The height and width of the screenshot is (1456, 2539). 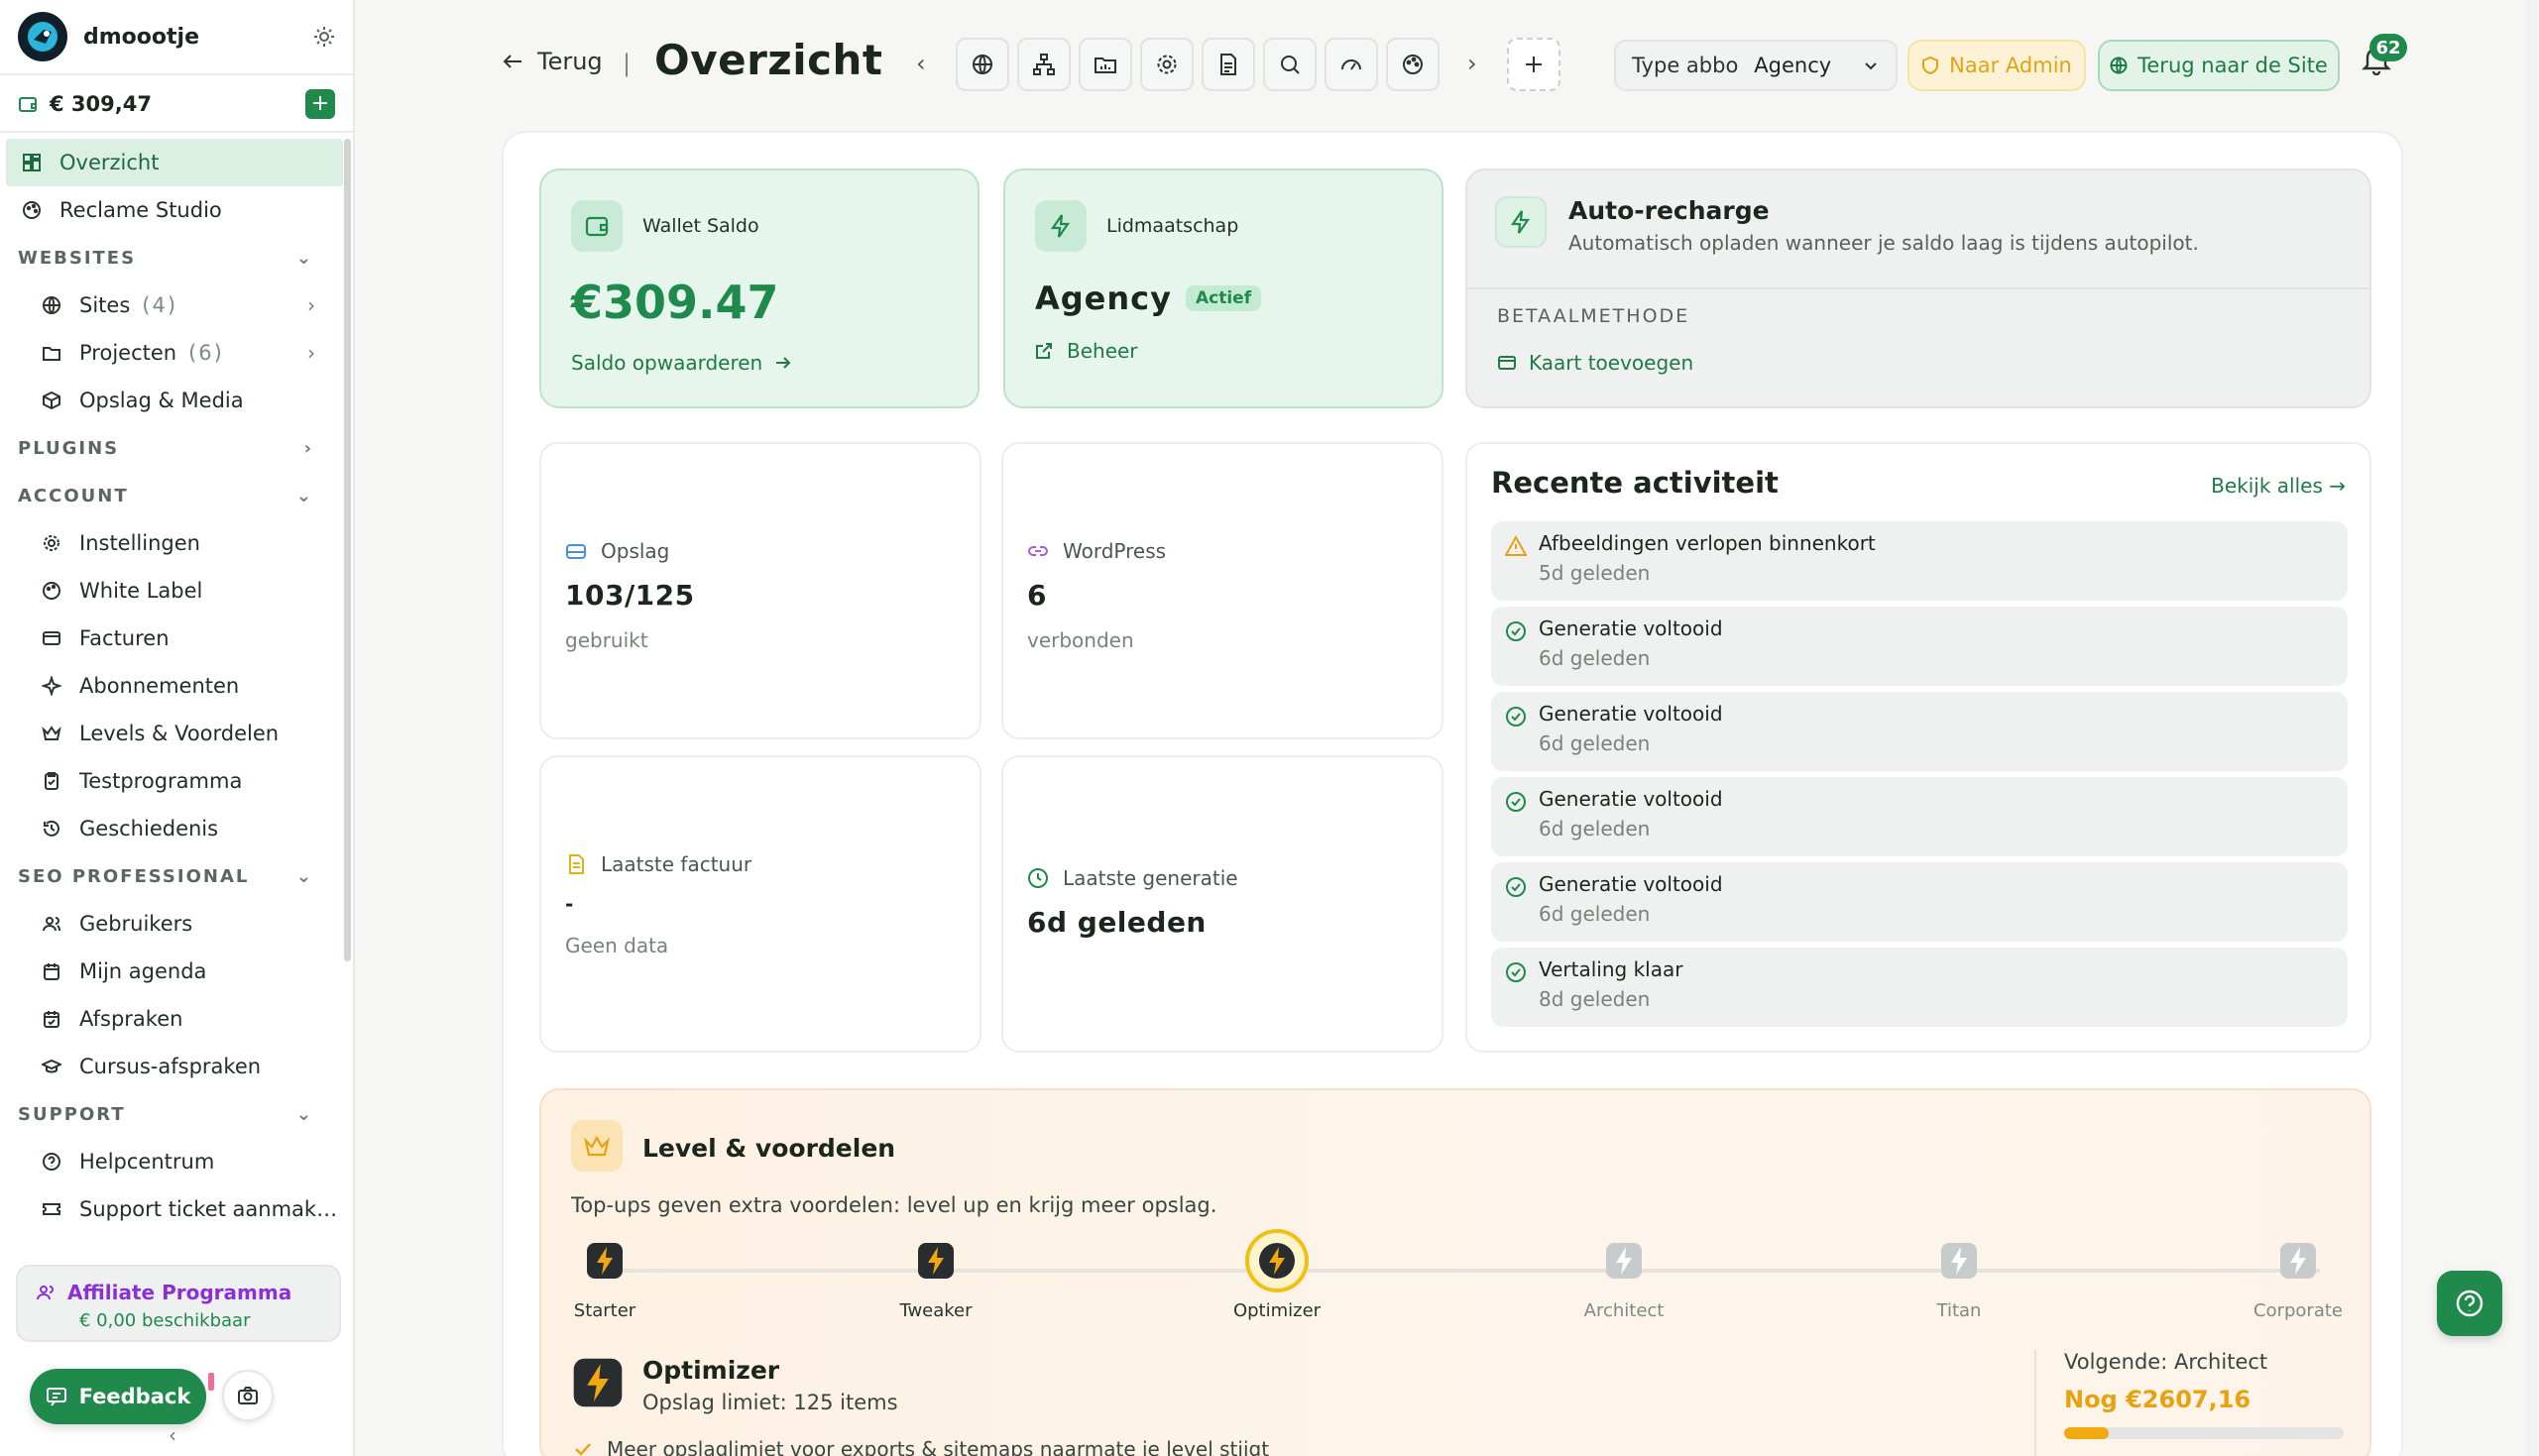 What do you see at coordinates (324, 37) in the screenshot?
I see `sun-icon` at bounding box center [324, 37].